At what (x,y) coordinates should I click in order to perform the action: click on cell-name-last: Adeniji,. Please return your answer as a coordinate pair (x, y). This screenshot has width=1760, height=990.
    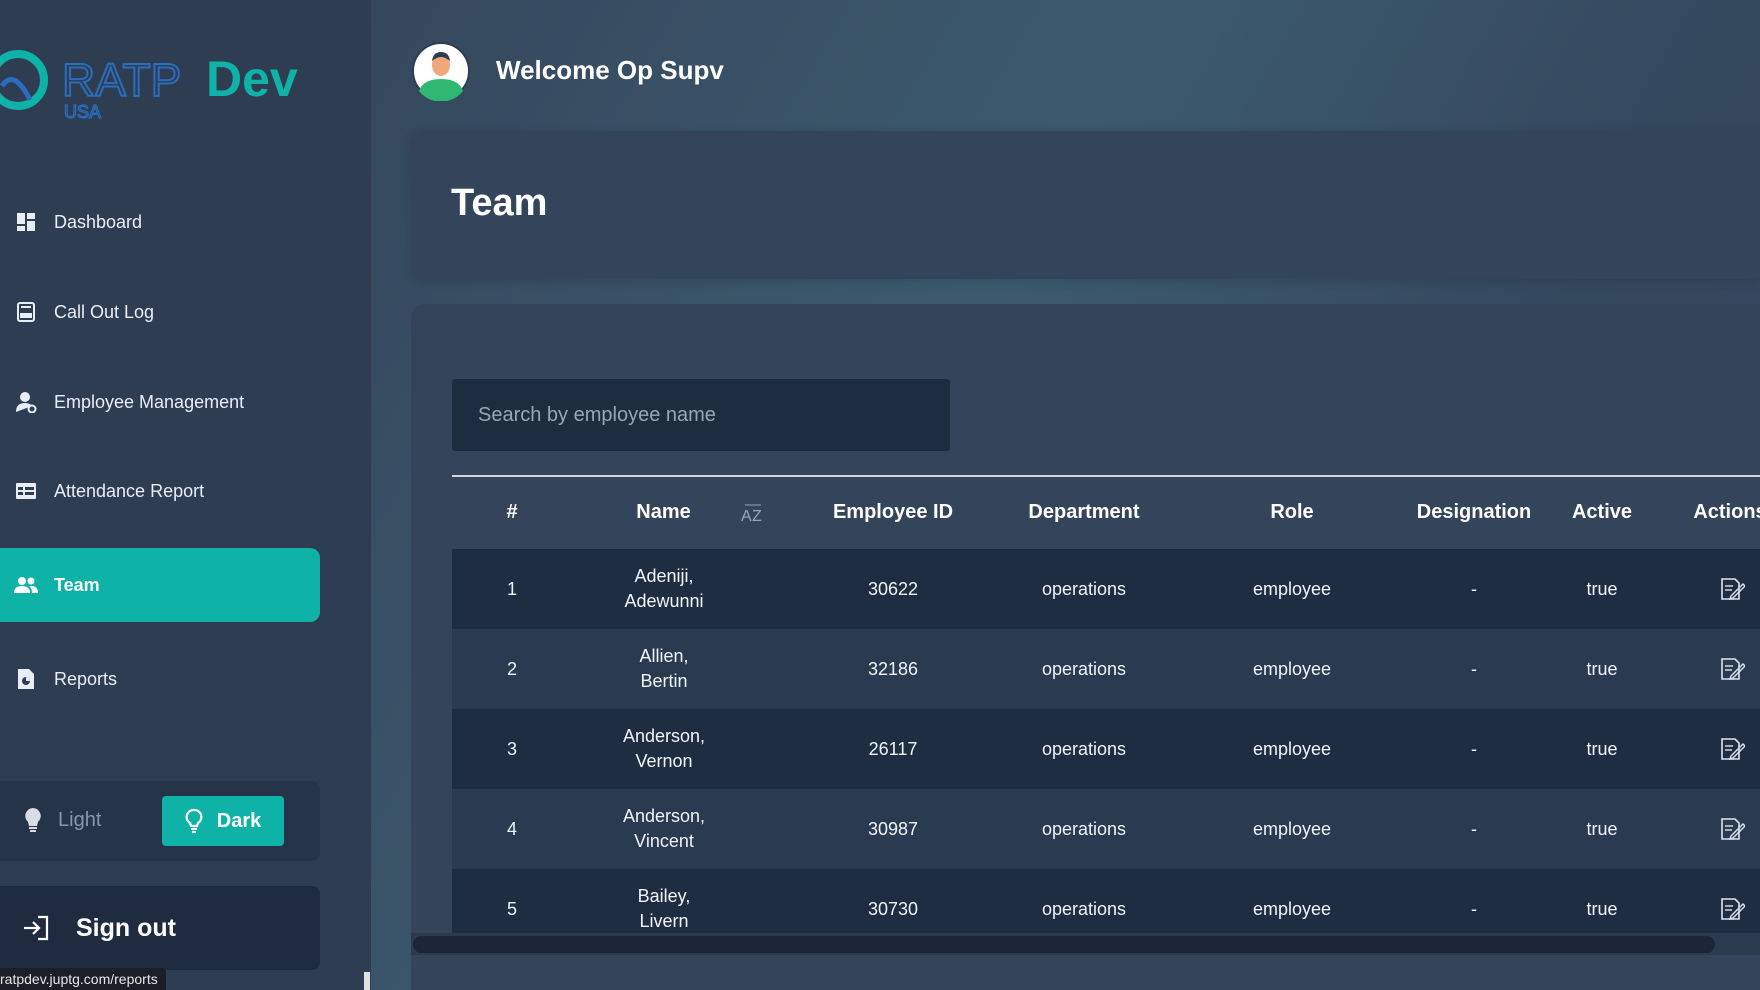
    Looking at the image, I should click on (664, 576).